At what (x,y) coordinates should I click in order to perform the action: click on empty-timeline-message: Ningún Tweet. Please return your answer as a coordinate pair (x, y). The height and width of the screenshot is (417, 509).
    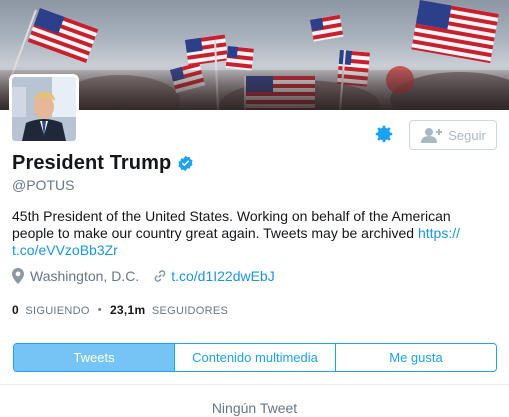
    Looking at the image, I should click on (254, 408).